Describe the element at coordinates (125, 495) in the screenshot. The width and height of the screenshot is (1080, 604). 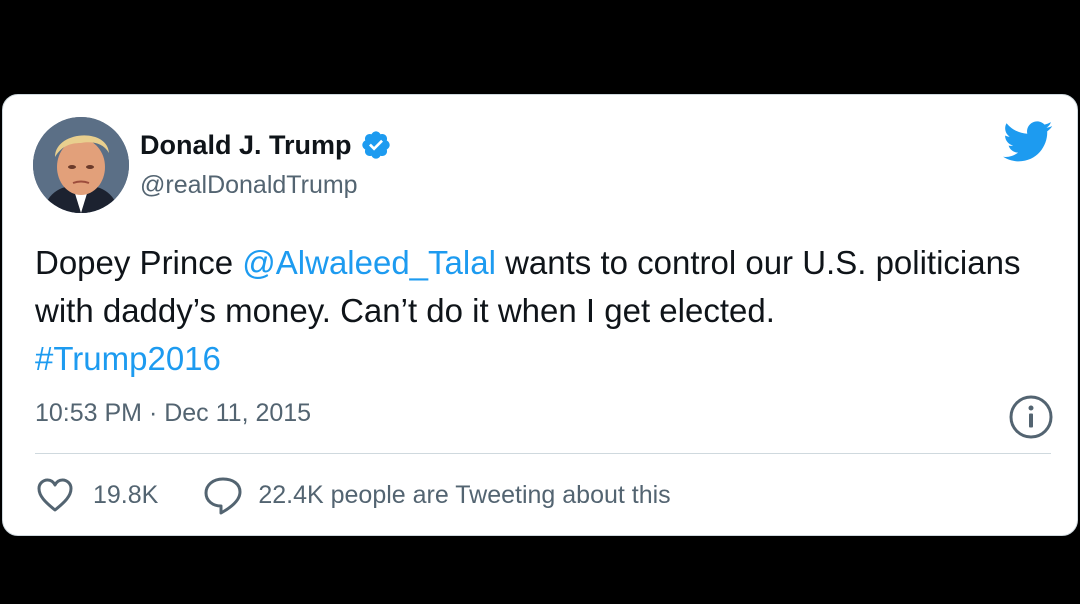
I see `like-count: 19.8K` at that location.